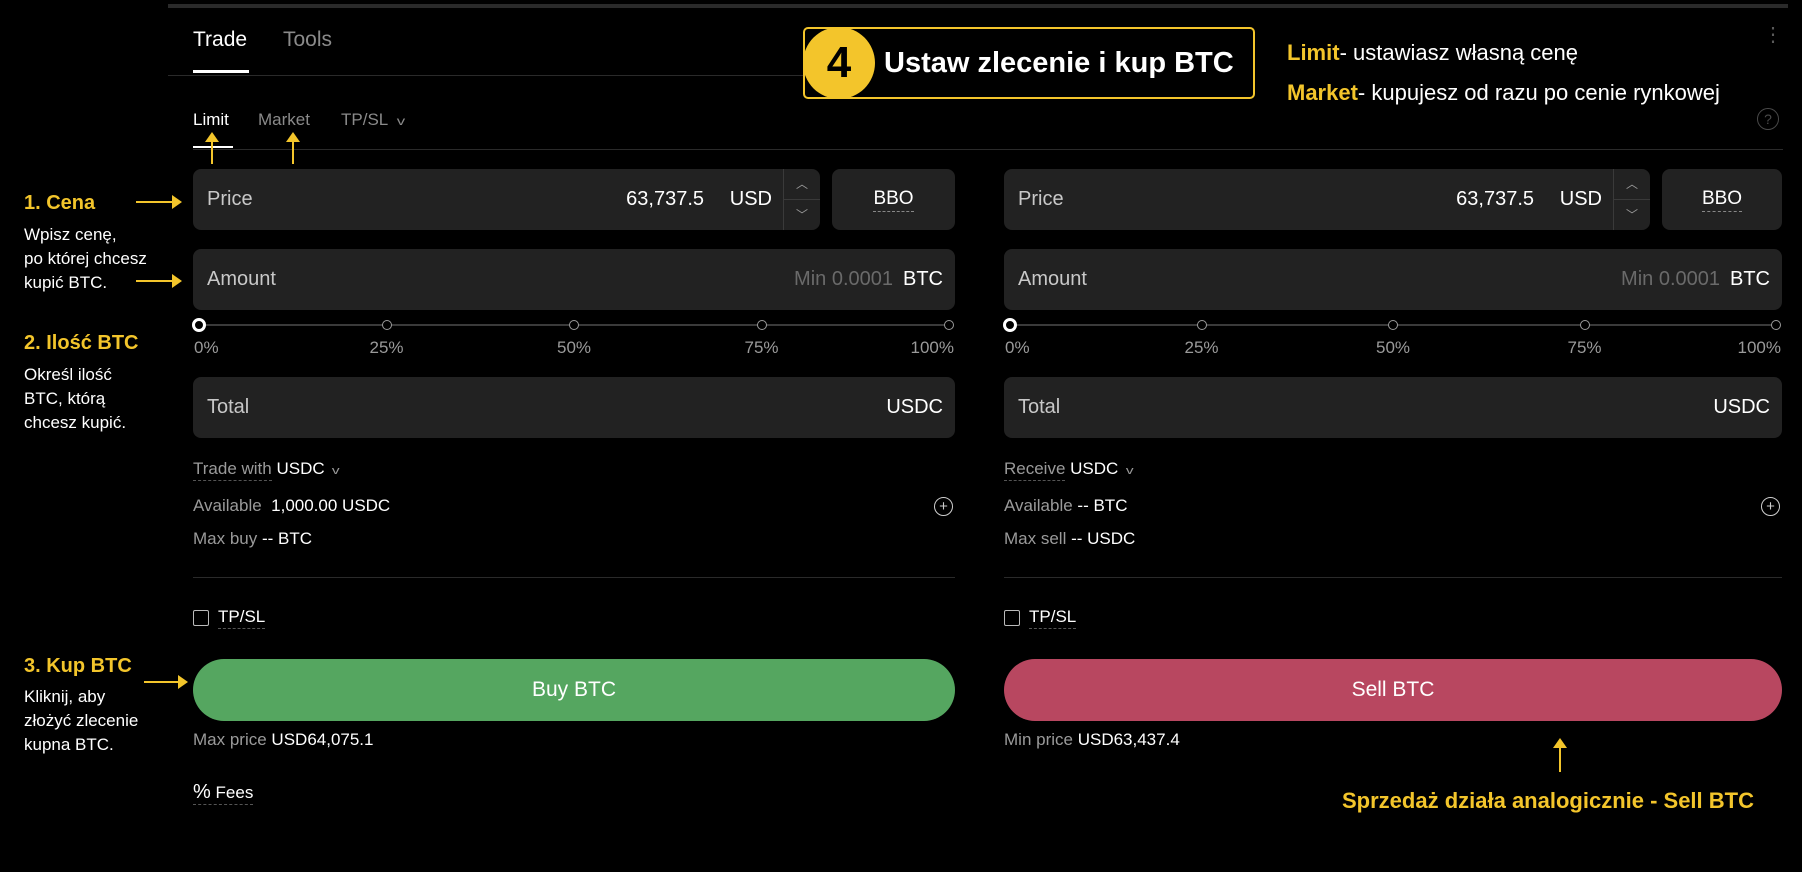 The width and height of the screenshot is (1802, 872). Describe the element at coordinates (1722, 199) in the screenshot. I see `sell-bbo-button: BBO` at that location.